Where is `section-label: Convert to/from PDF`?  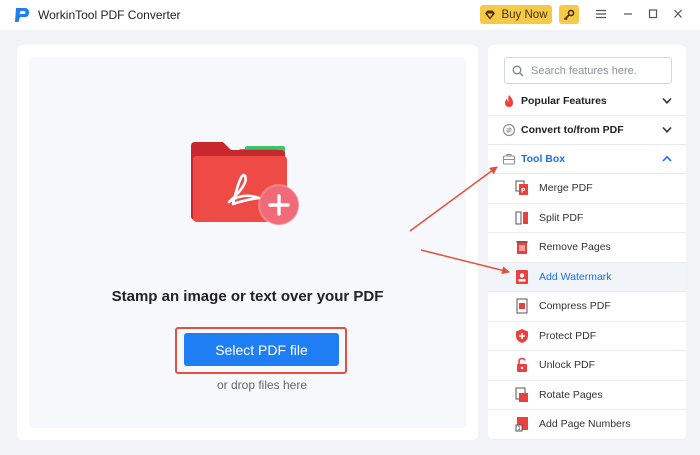 section-label: Convert to/from PDF is located at coordinates (572, 130).